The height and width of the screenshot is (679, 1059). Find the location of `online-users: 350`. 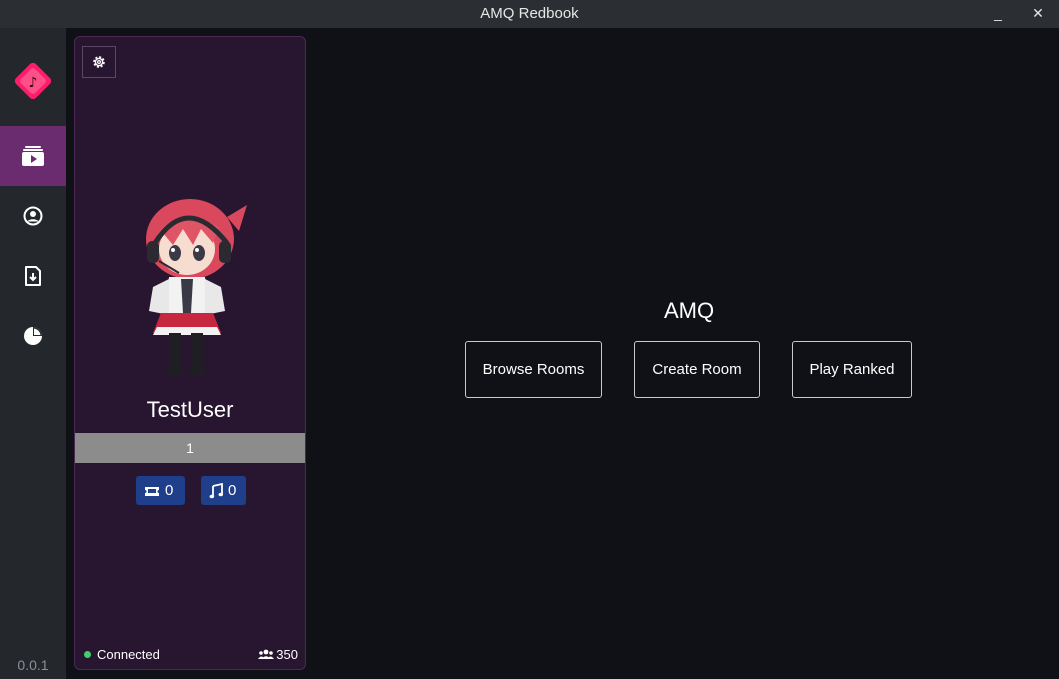

online-users: 350 is located at coordinates (278, 654).